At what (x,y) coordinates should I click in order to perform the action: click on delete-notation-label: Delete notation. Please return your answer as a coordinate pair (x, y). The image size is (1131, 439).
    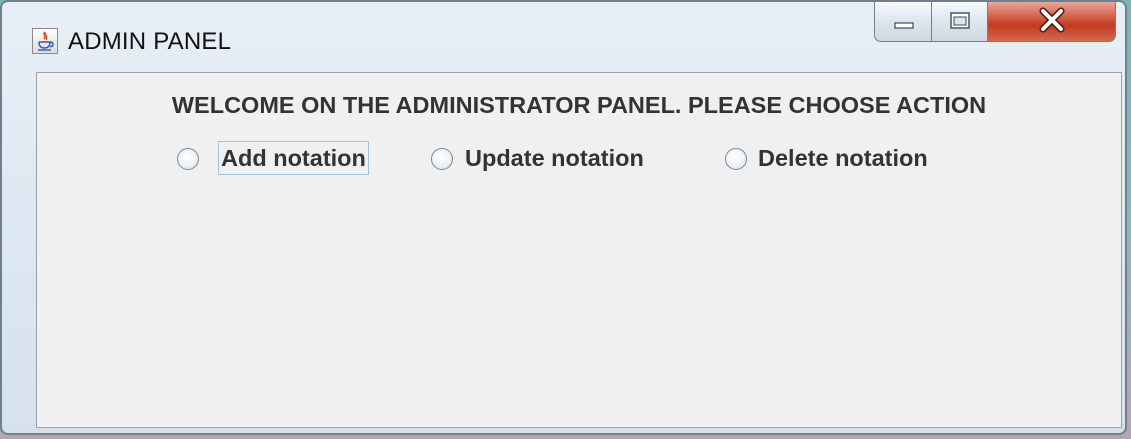
    Looking at the image, I should click on (843, 158).